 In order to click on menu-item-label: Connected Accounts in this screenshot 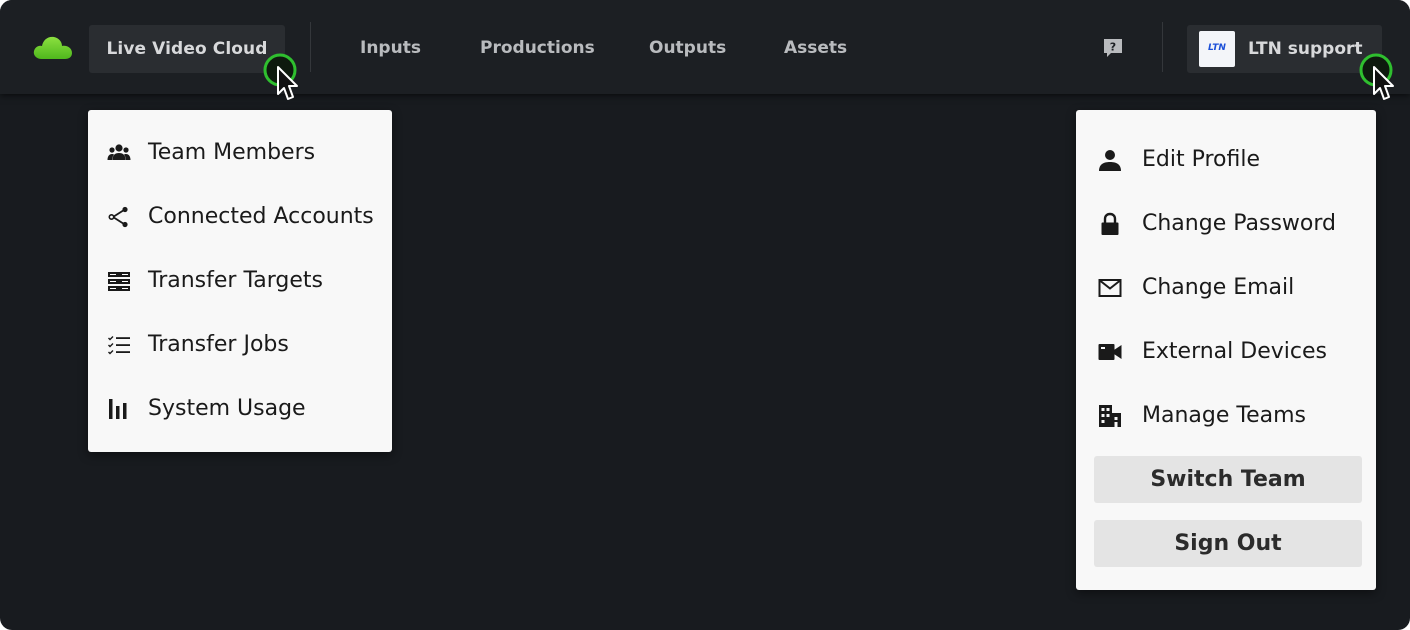, I will do `click(261, 216)`.